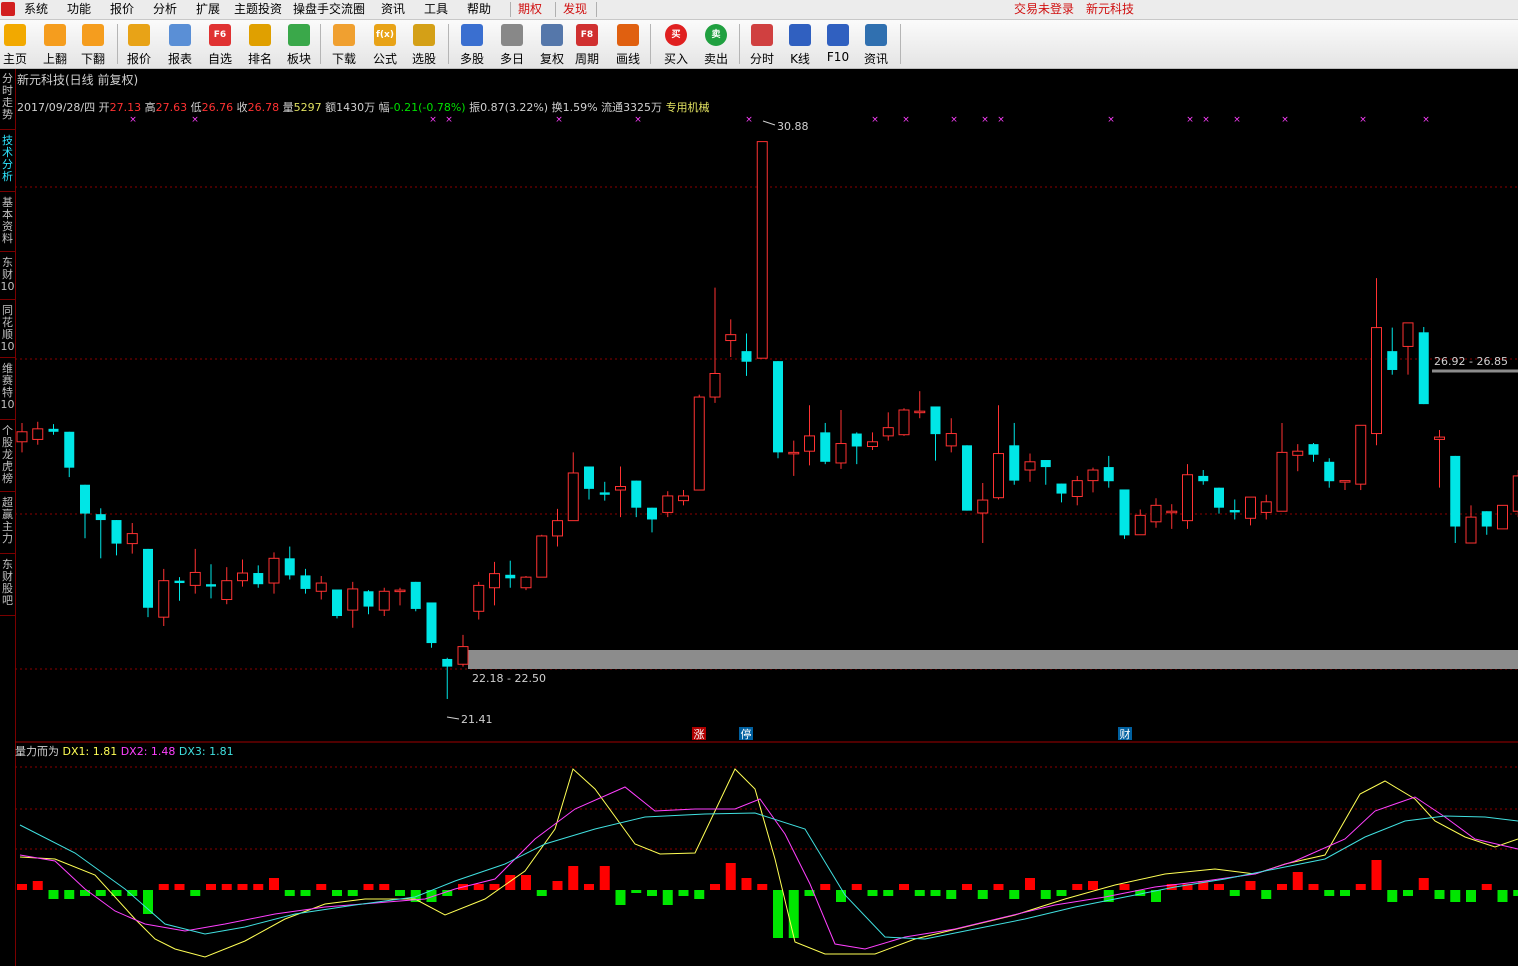 The image size is (1518, 966). Describe the element at coordinates (208, 9) in the screenshot. I see `menu-extend: 扩展` at that location.